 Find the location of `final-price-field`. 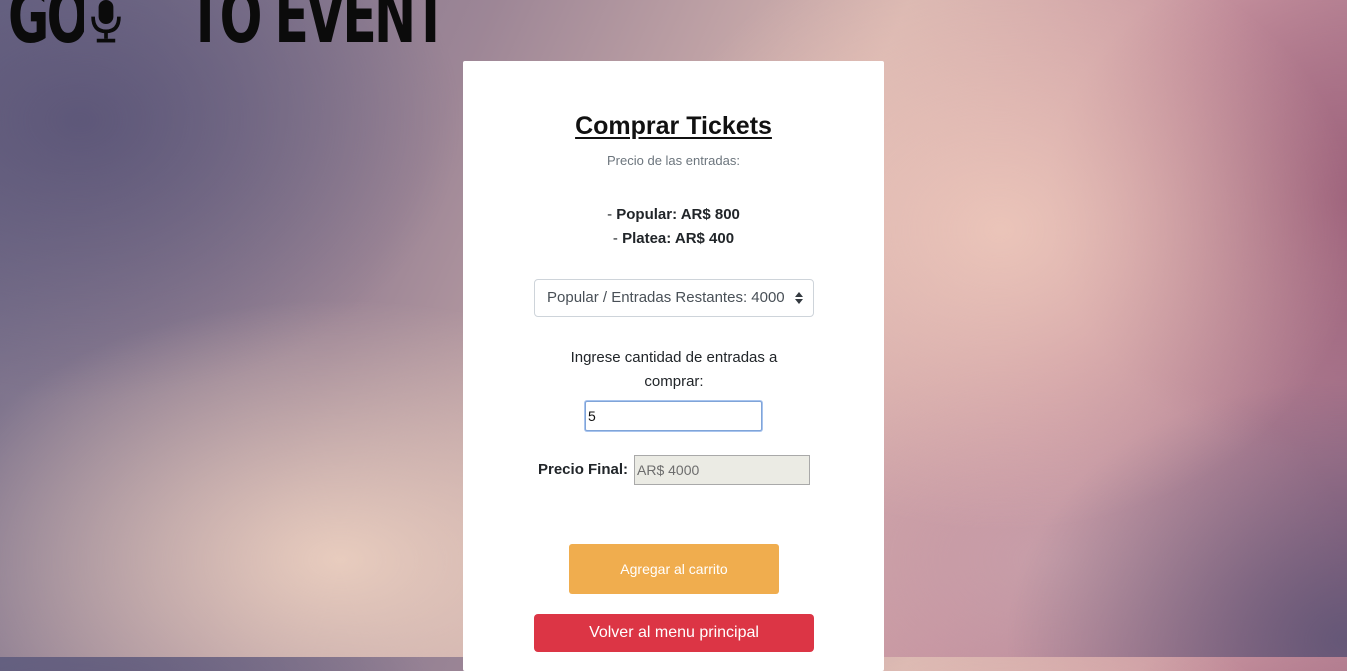

final-price-field is located at coordinates (722, 470).